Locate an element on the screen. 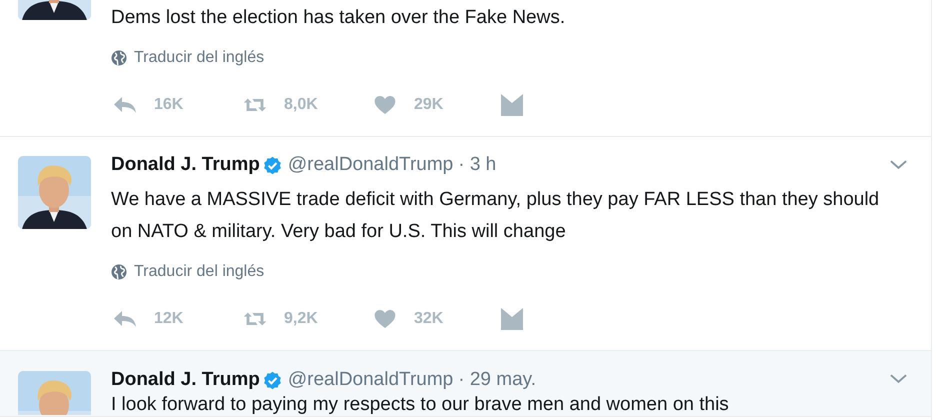  tweet-text: I look forward to paying my respects to our brave men and women on this is located at coordinates (420, 405).